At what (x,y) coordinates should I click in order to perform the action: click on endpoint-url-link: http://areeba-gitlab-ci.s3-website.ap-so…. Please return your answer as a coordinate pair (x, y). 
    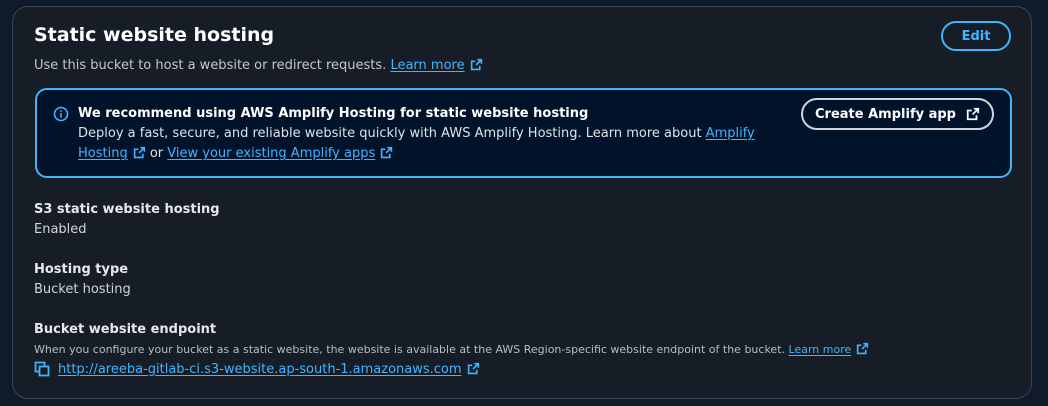
    Looking at the image, I should click on (269, 369).